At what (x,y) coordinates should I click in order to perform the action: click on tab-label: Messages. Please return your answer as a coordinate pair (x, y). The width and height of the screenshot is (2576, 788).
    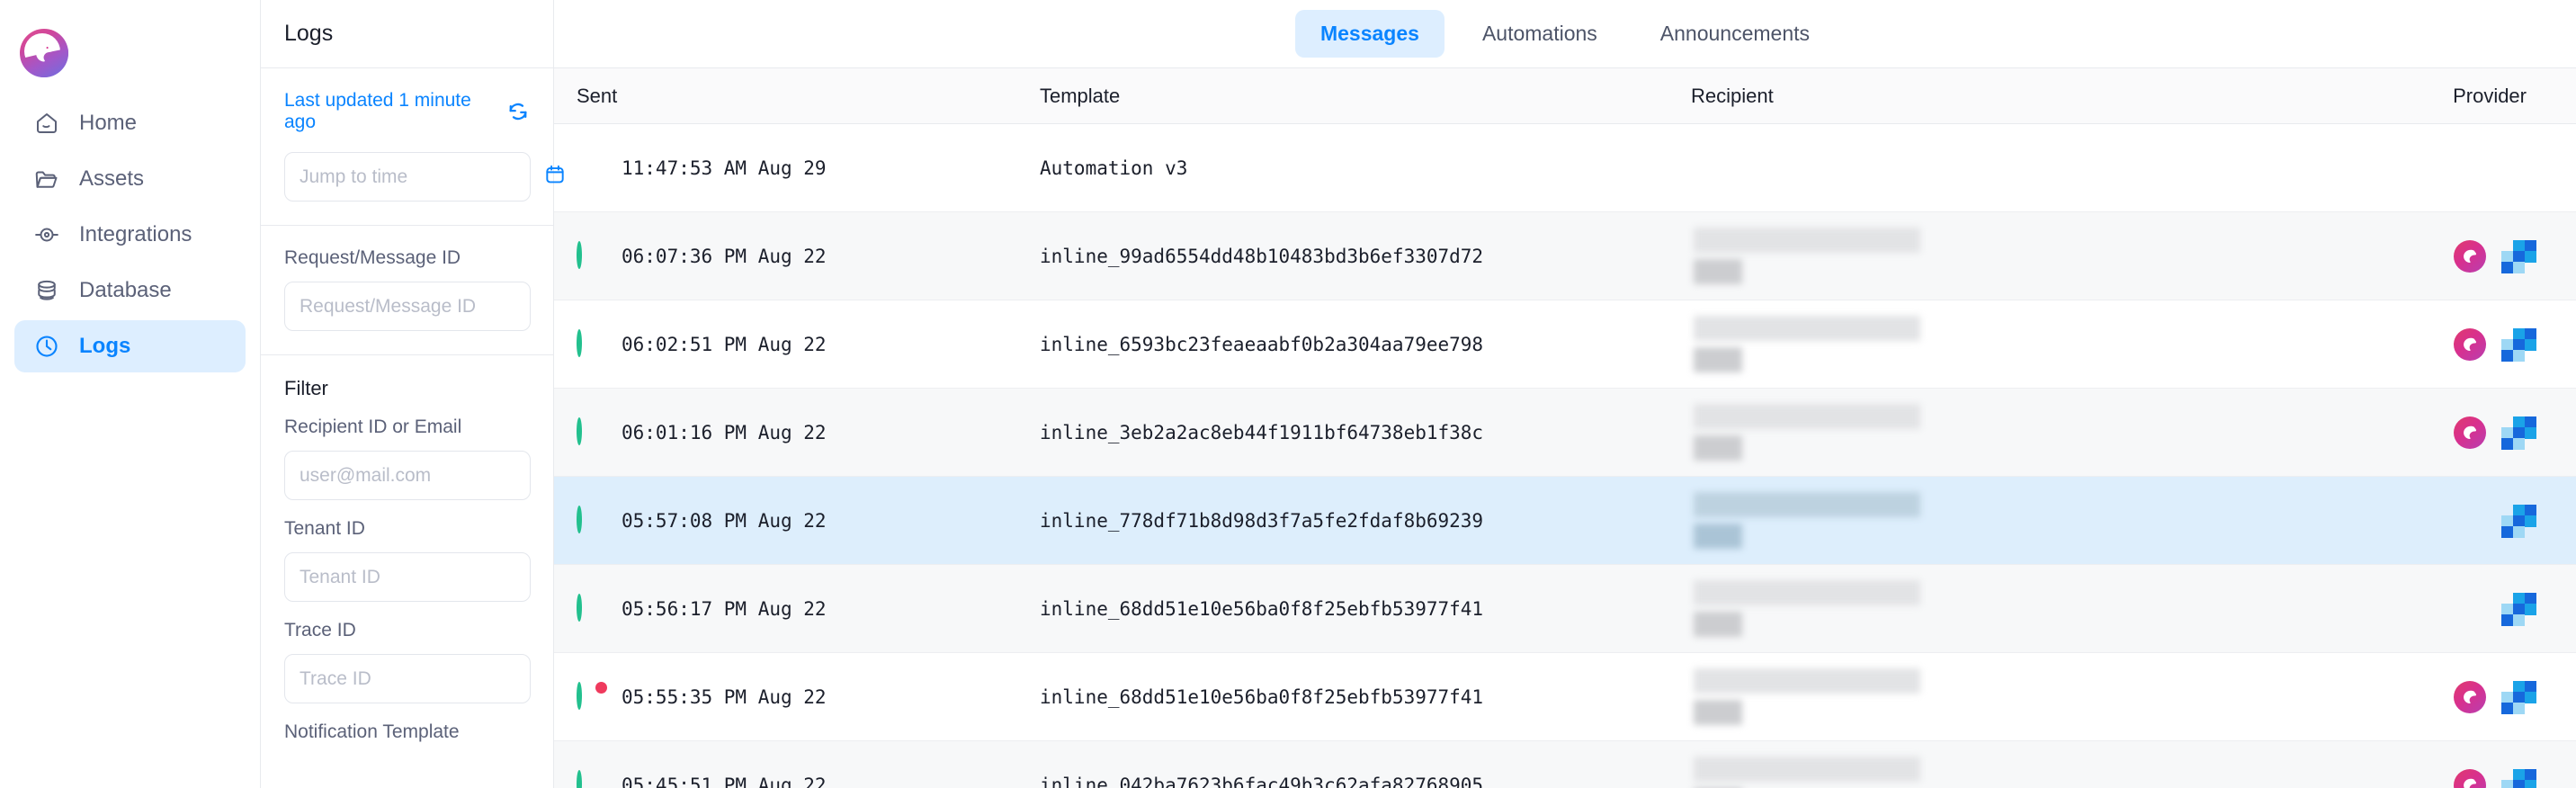
    Looking at the image, I should click on (1369, 33).